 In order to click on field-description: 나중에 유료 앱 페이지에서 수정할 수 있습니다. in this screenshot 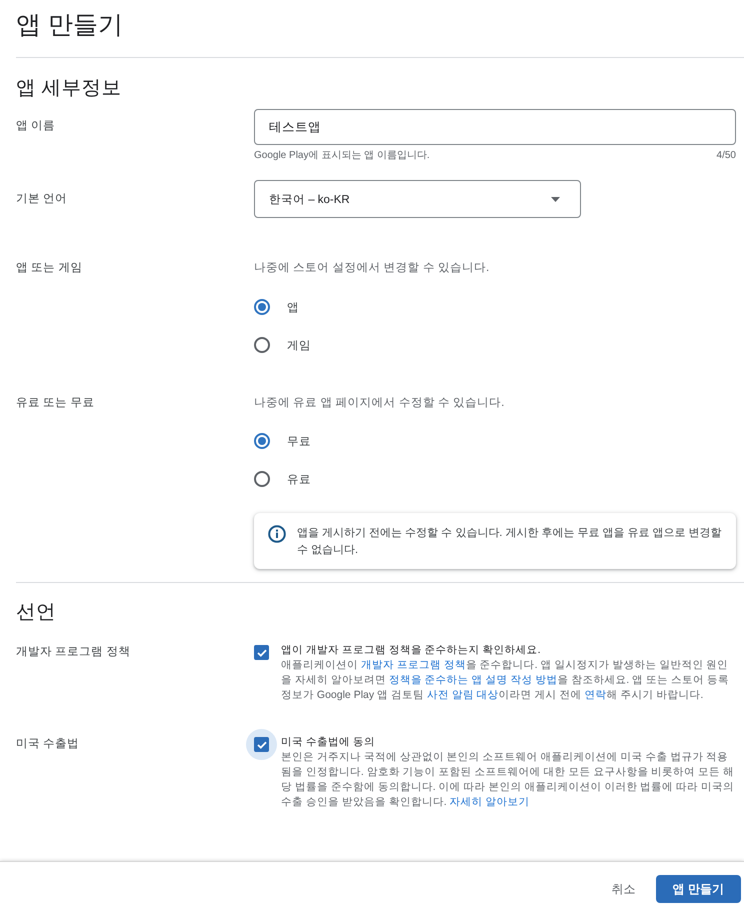, I will do `click(379, 403)`.